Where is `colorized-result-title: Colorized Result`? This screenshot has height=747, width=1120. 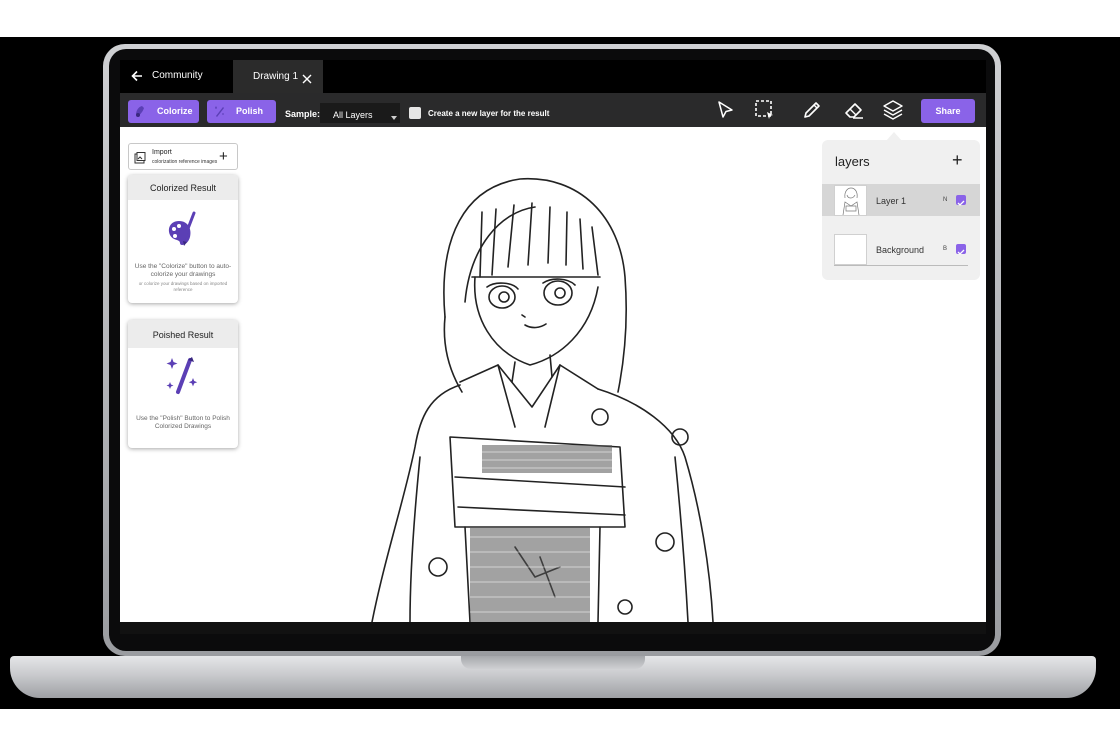
colorized-result-title: Colorized Result is located at coordinates (183, 187).